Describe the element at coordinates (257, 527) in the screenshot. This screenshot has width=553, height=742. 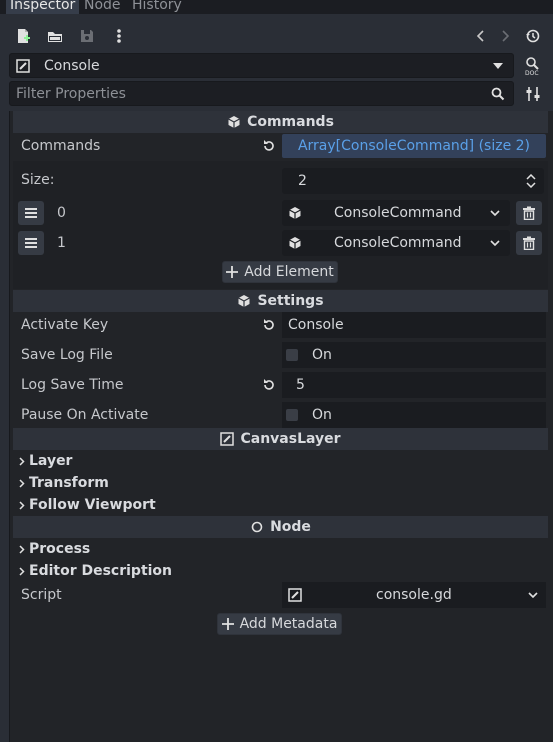
I see `node-circle-icon` at that location.